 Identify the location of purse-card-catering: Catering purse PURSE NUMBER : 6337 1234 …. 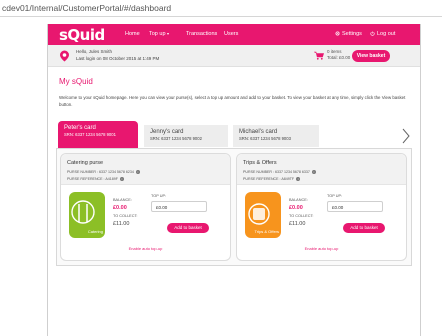
(145, 207).